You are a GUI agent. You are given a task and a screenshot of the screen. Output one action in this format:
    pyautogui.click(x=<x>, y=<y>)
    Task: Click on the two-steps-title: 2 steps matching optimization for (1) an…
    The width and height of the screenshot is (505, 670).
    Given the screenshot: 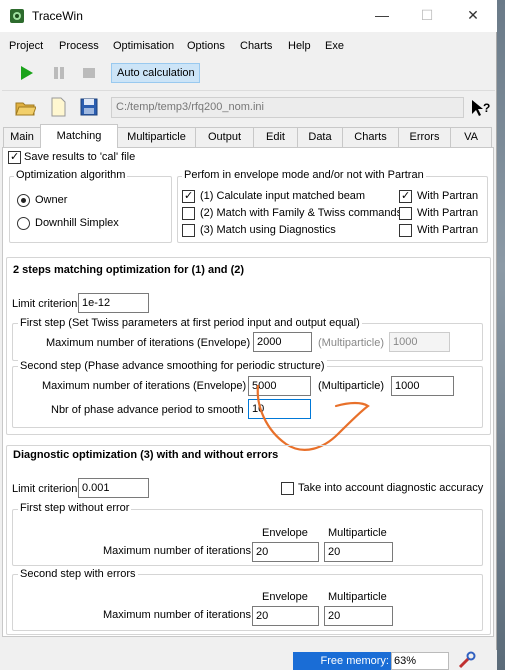 What is the action you would take?
    pyautogui.click(x=129, y=270)
    